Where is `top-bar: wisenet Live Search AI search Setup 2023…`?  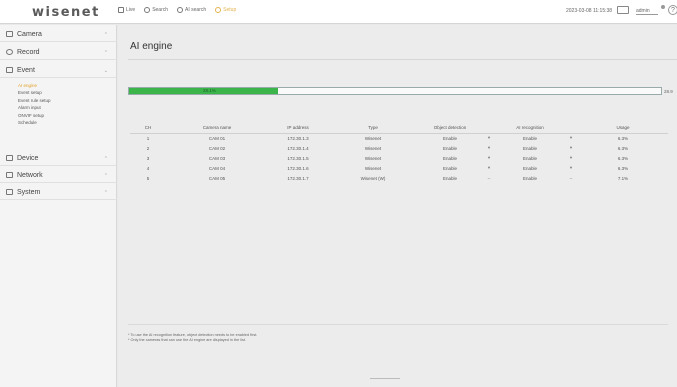
top-bar: wisenet Live Search AI search Setup 2023… is located at coordinates (338, 12).